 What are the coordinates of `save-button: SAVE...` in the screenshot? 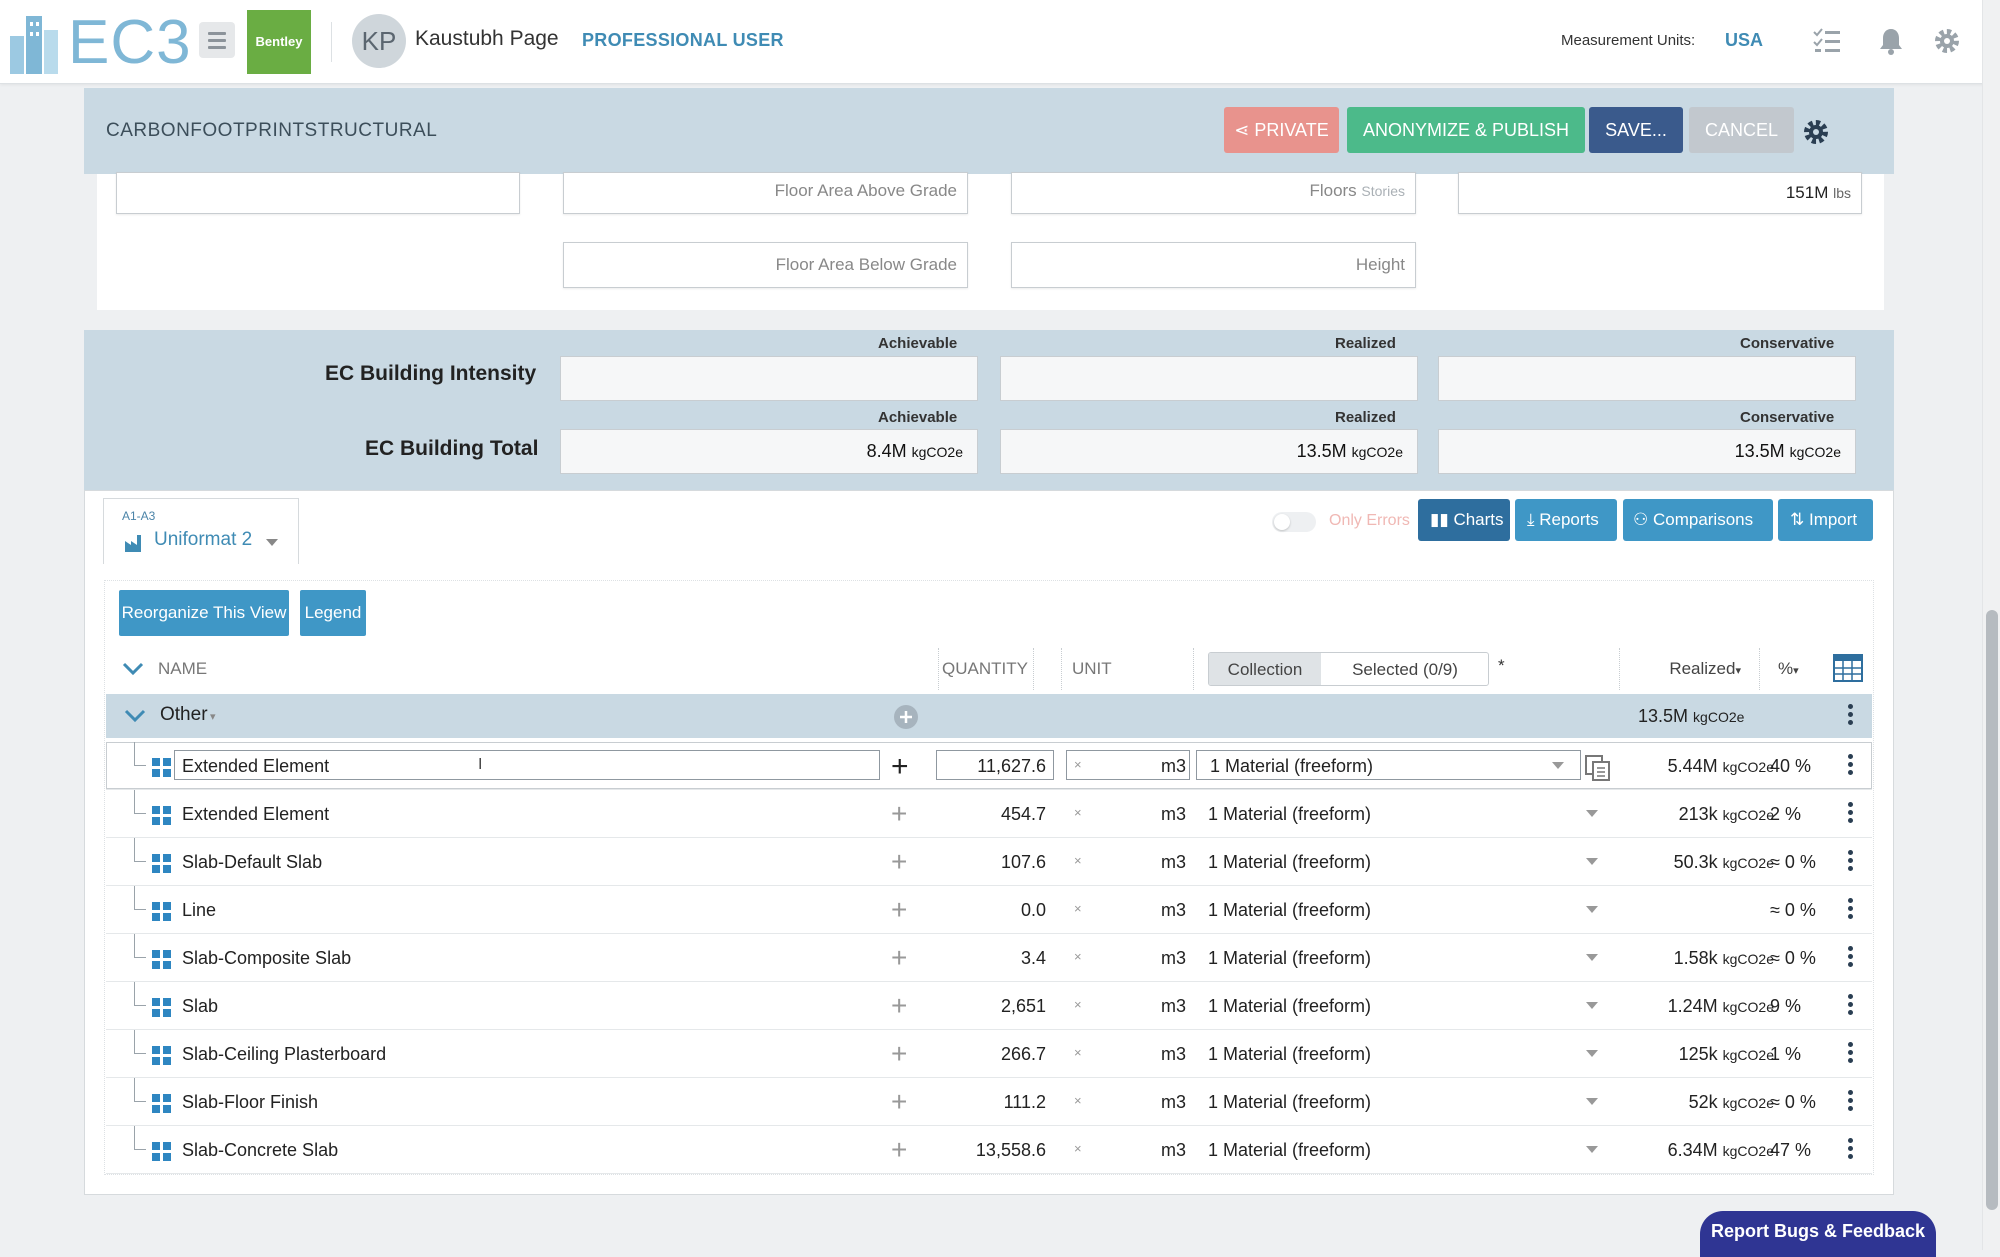 It's located at (1636, 130).